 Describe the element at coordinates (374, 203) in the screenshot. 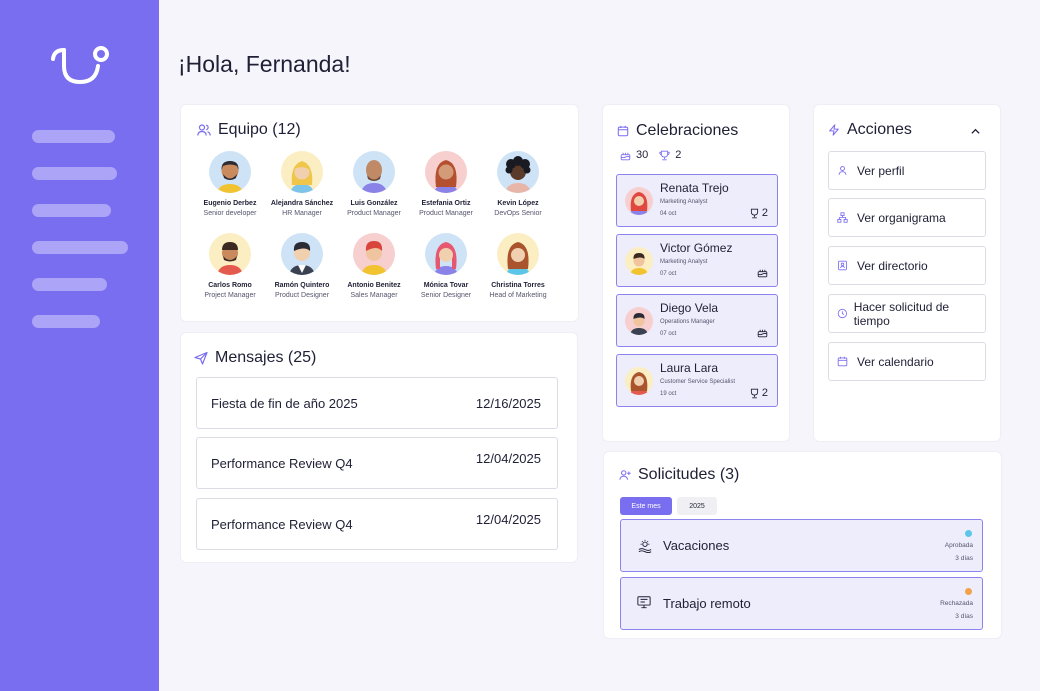

I see `member-name: Luis González` at that location.